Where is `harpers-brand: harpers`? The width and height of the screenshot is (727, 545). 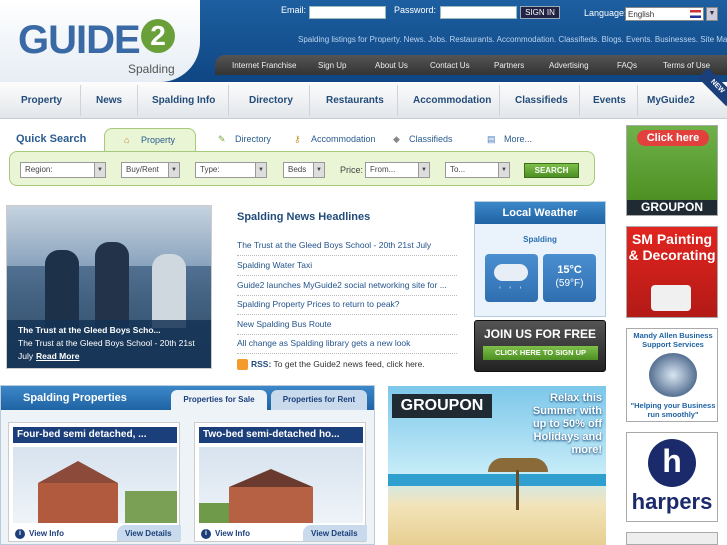 harpers-brand: harpers is located at coordinates (672, 501).